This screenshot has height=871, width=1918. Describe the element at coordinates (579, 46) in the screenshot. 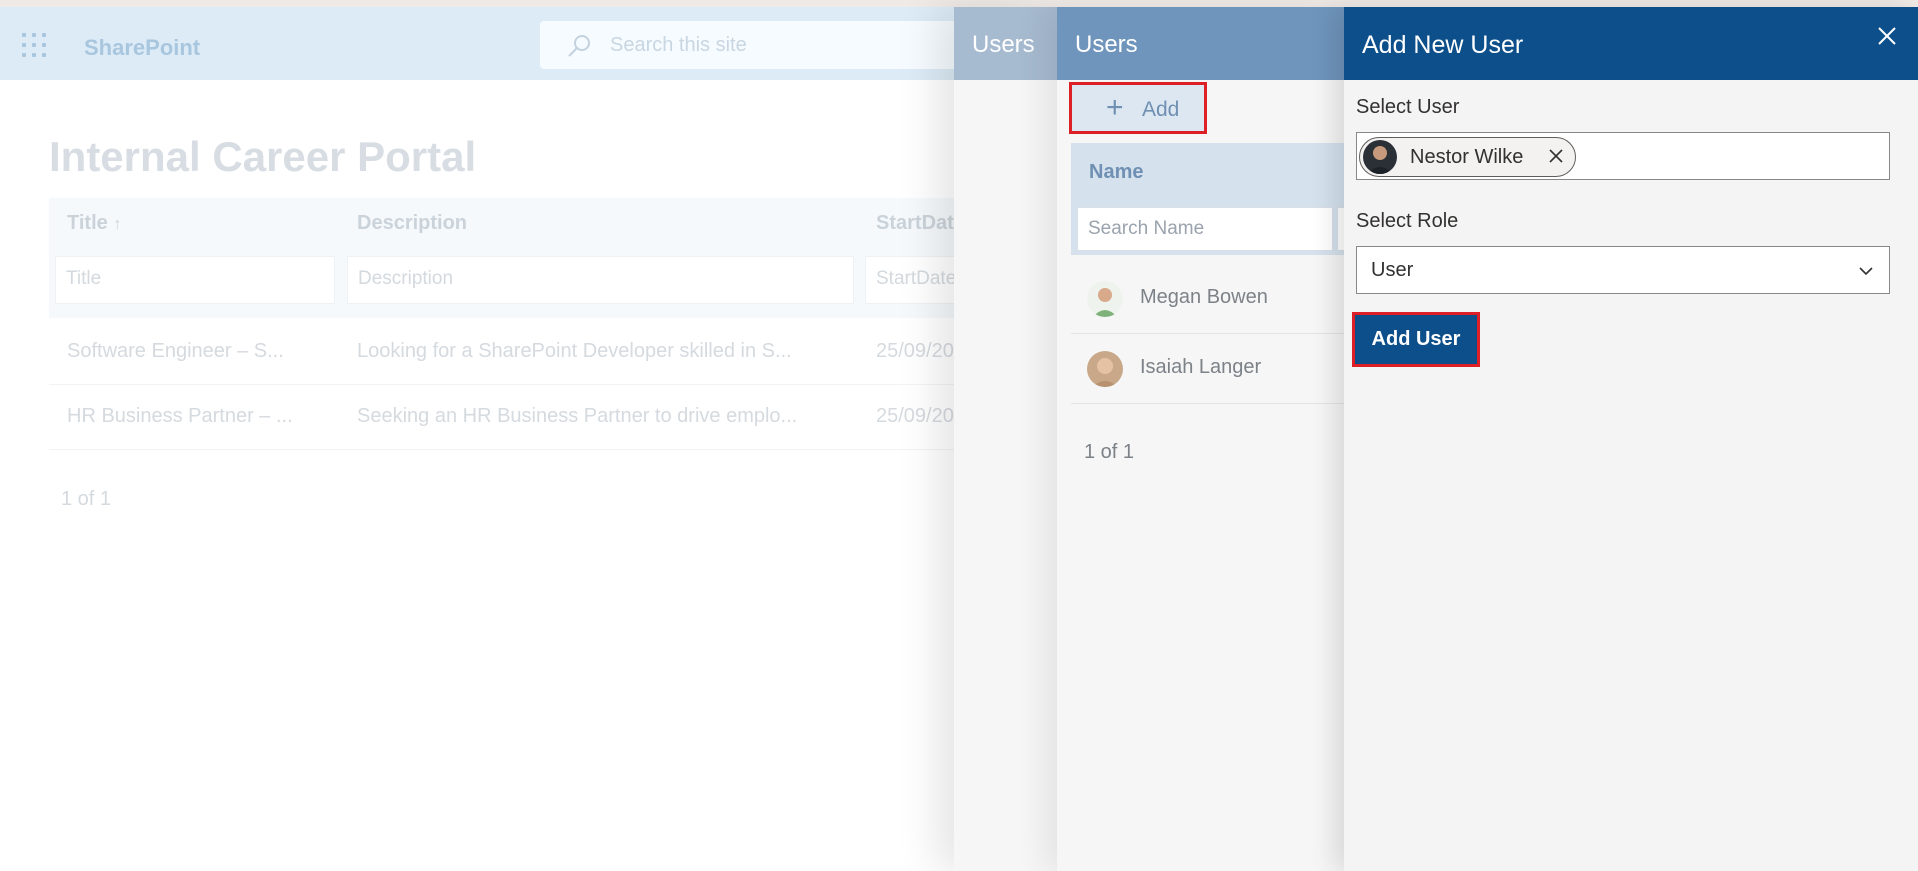

I see `search-icon` at that location.